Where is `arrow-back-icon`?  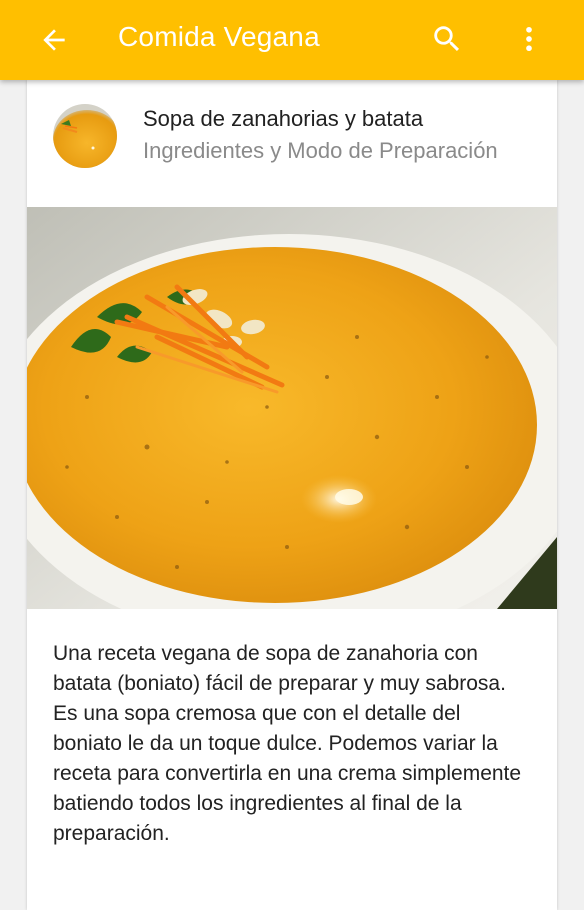 arrow-back-icon is located at coordinates (54, 40).